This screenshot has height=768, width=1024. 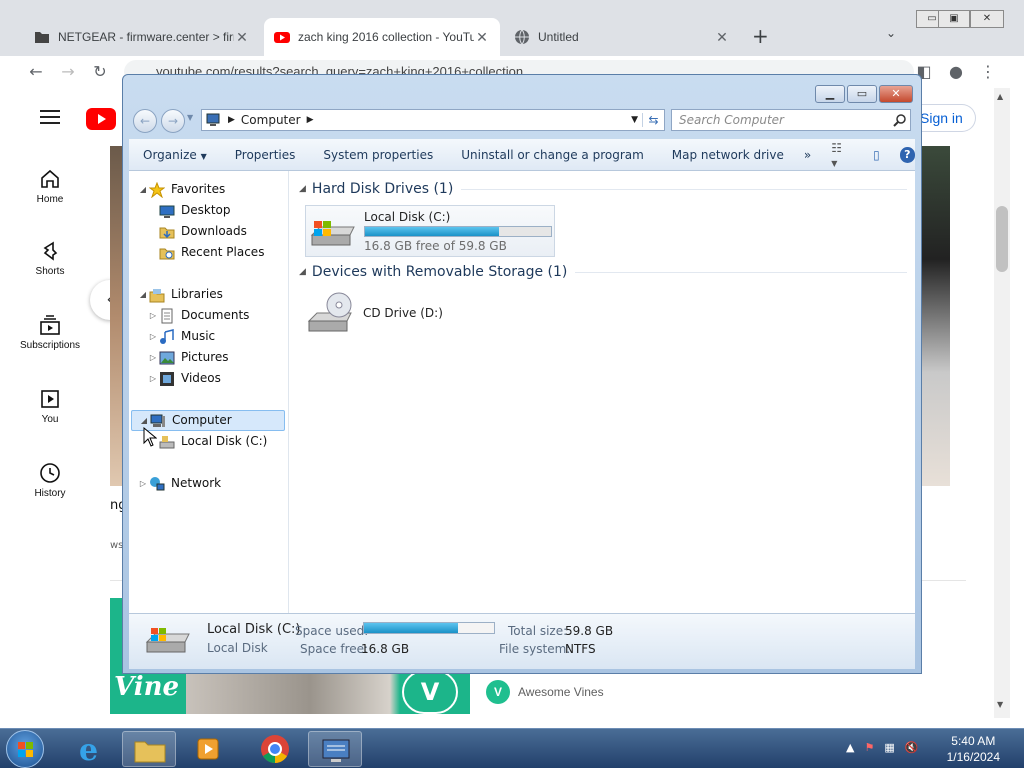 What do you see at coordinates (956, 72) in the screenshot?
I see `profile-icon: ●` at bounding box center [956, 72].